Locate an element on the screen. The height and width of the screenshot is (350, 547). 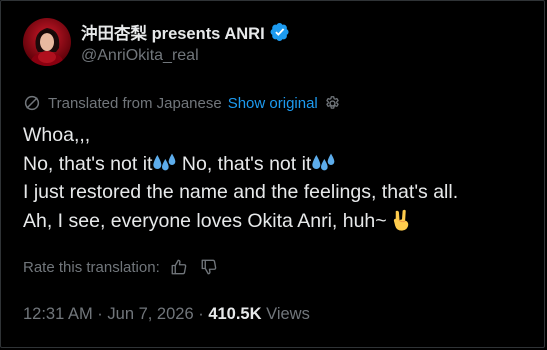
author-names: 沖田杏梨 presents ANRI @AnriOkita_real is located at coordinates (185, 43).